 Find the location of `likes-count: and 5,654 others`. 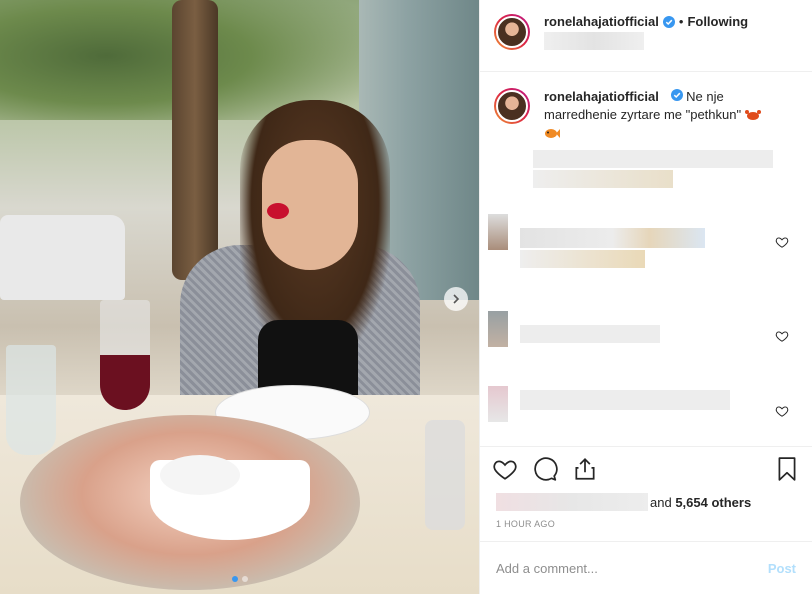

likes-count: and 5,654 others is located at coordinates (700, 502).